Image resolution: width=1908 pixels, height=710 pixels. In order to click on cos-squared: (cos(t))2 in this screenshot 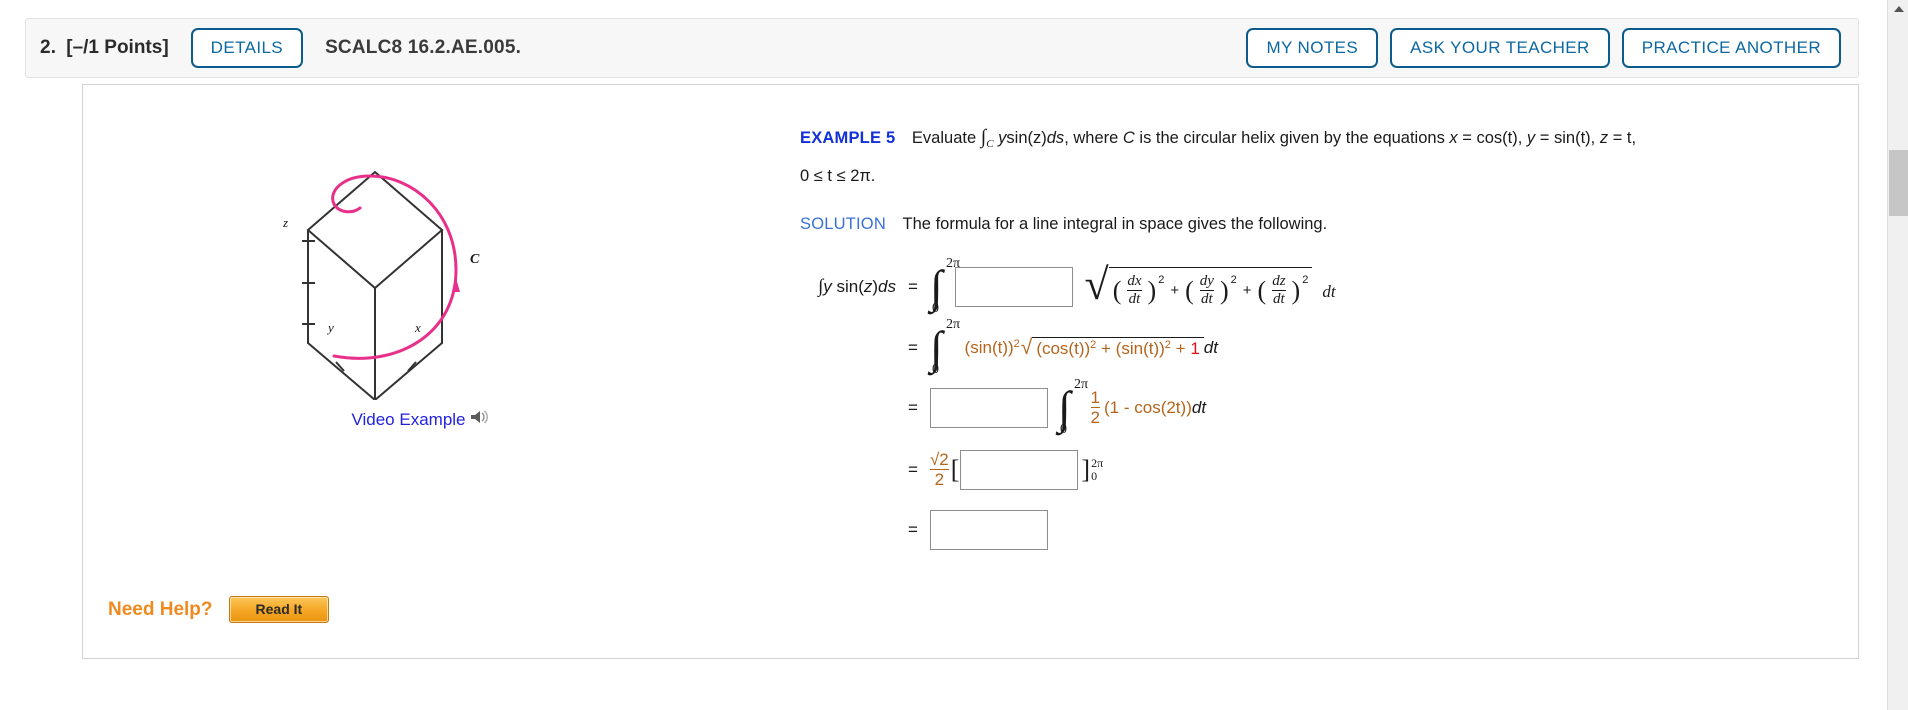, I will do `click(1066, 348)`.